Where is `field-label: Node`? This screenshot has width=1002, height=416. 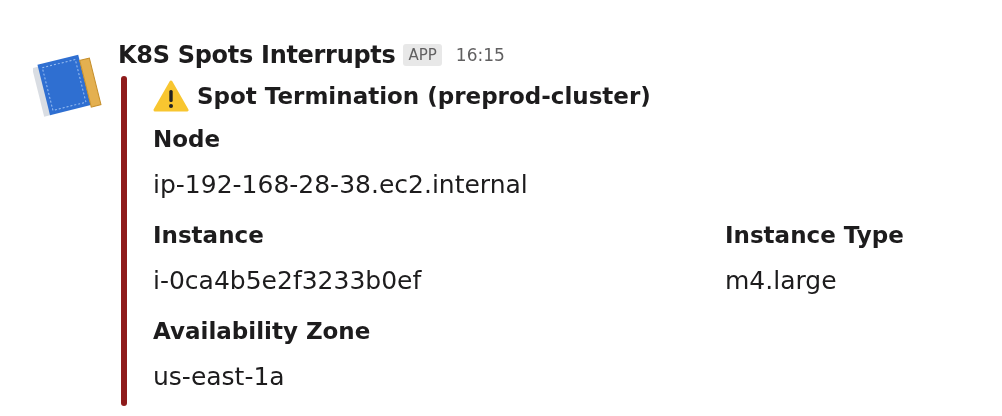 field-label: Node is located at coordinates (187, 139).